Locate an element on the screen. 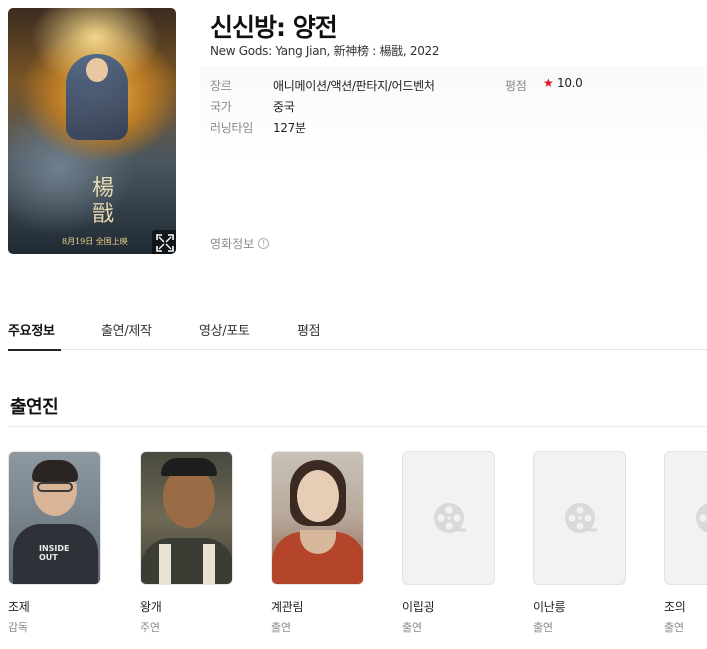  runtime-row: 러닝타임 is located at coordinates (231, 127).